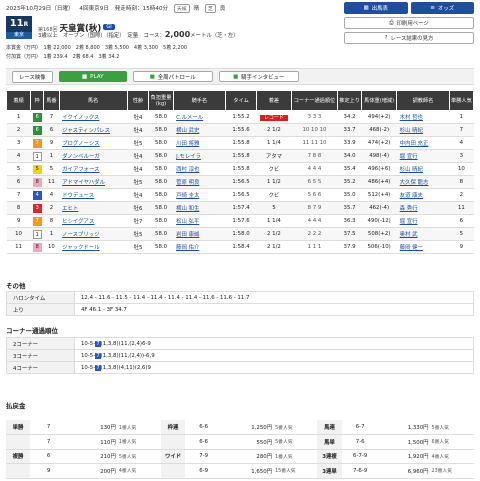 The image size is (480, 481). I want to click on post-time: 発走時刻：15時40分, so click(141, 9).